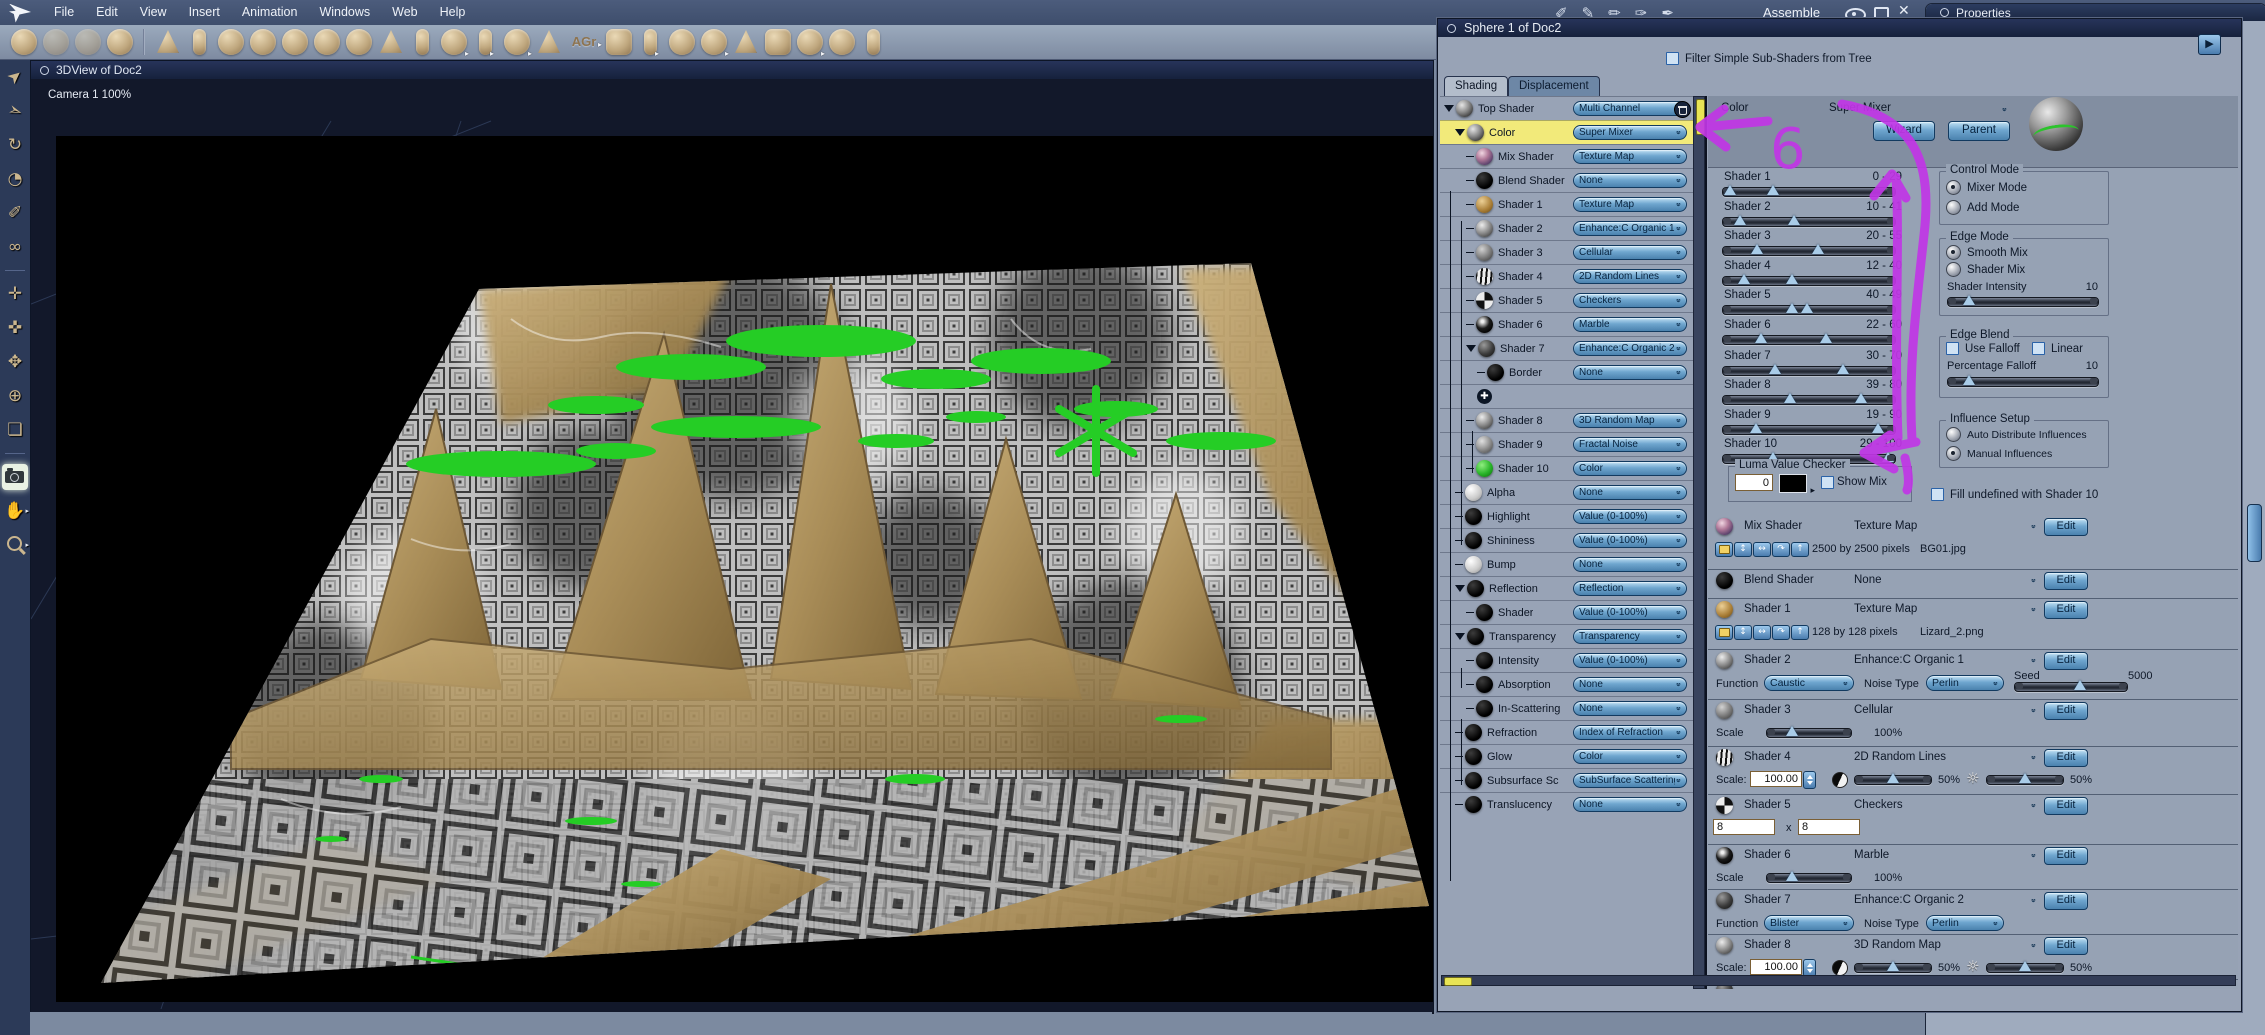 The height and width of the screenshot is (1035, 2265). What do you see at coordinates (263, 42) in the screenshot?
I see `bones-icon` at bounding box center [263, 42].